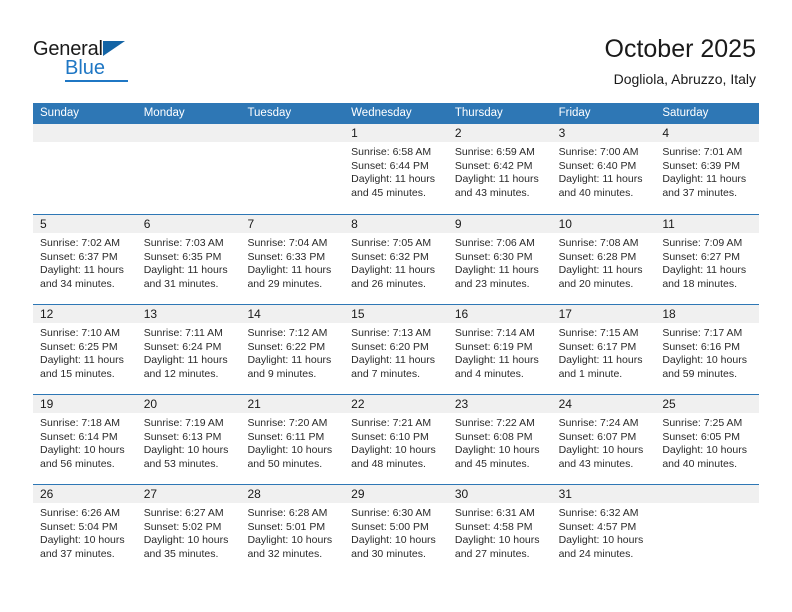 The width and height of the screenshot is (792, 612). Describe the element at coordinates (707, 404) in the screenshot. I see `day-number-band: 25` at that location.